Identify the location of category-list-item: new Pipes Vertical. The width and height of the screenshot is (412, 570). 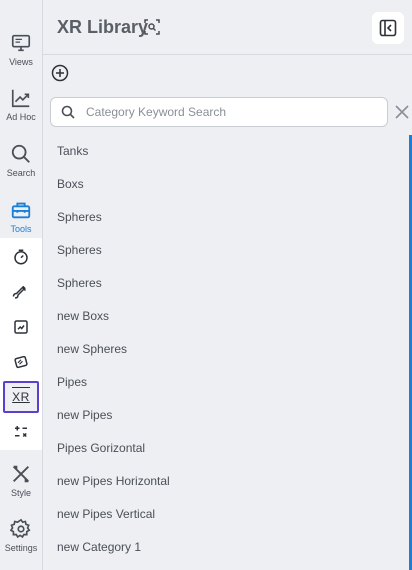
(227, 514).